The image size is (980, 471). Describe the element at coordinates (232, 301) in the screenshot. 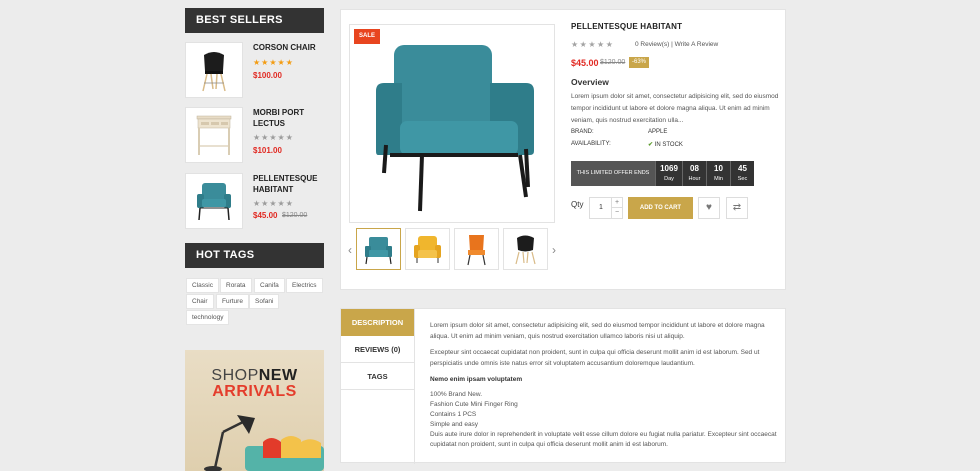

I see `tag-link: Furture` at that location.